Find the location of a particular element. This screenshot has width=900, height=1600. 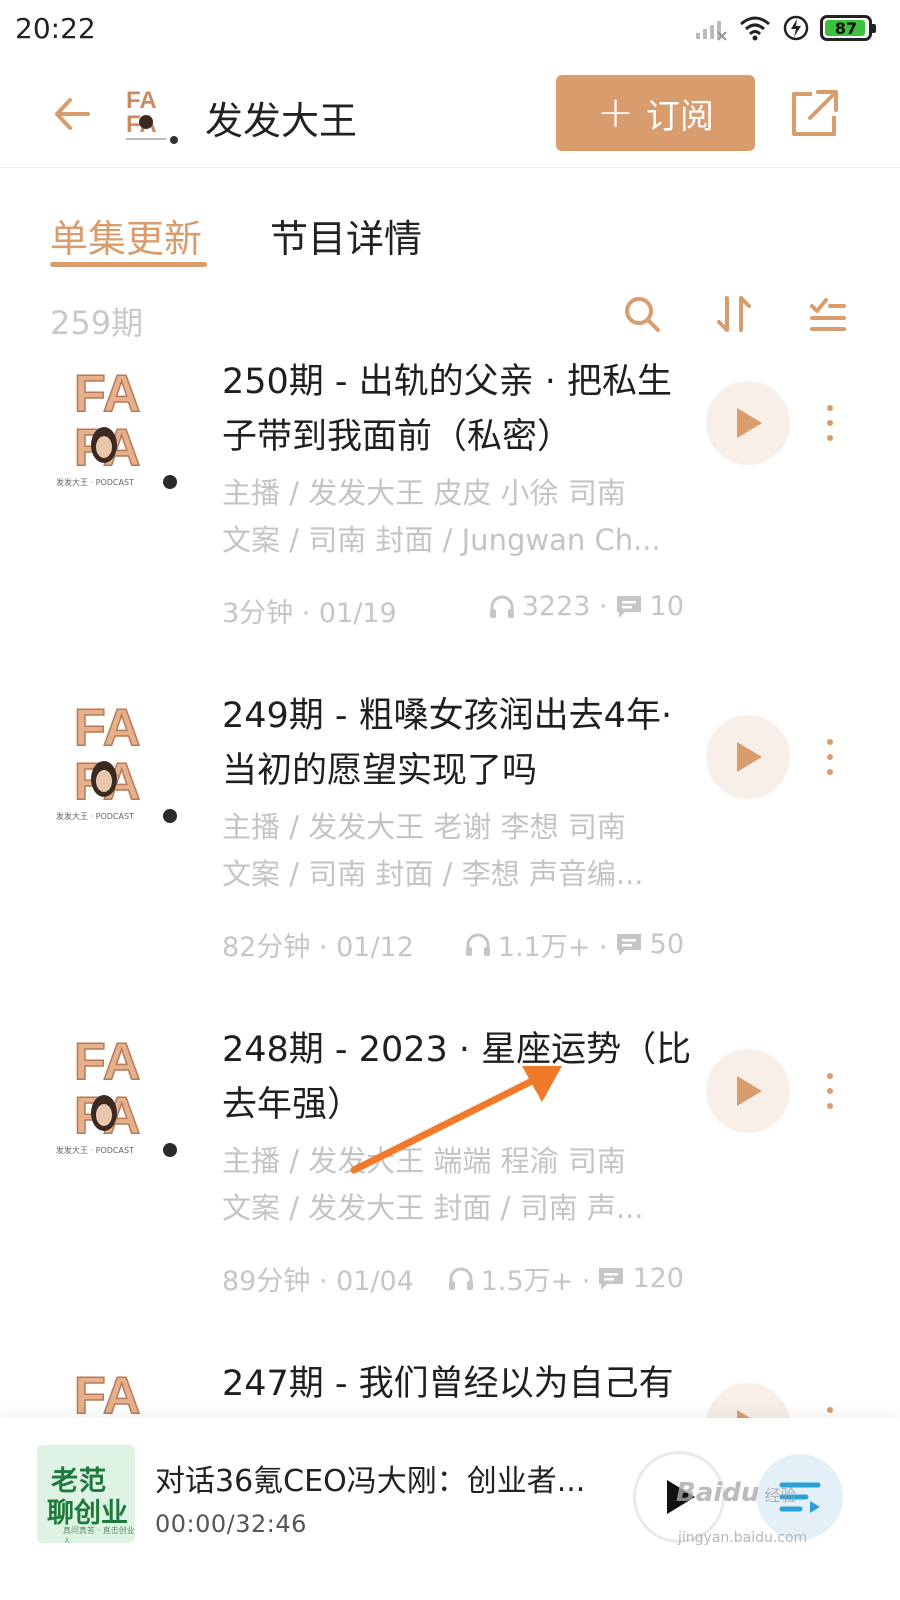

episode-plays: 3223 · is located at coordinates (564, 606).